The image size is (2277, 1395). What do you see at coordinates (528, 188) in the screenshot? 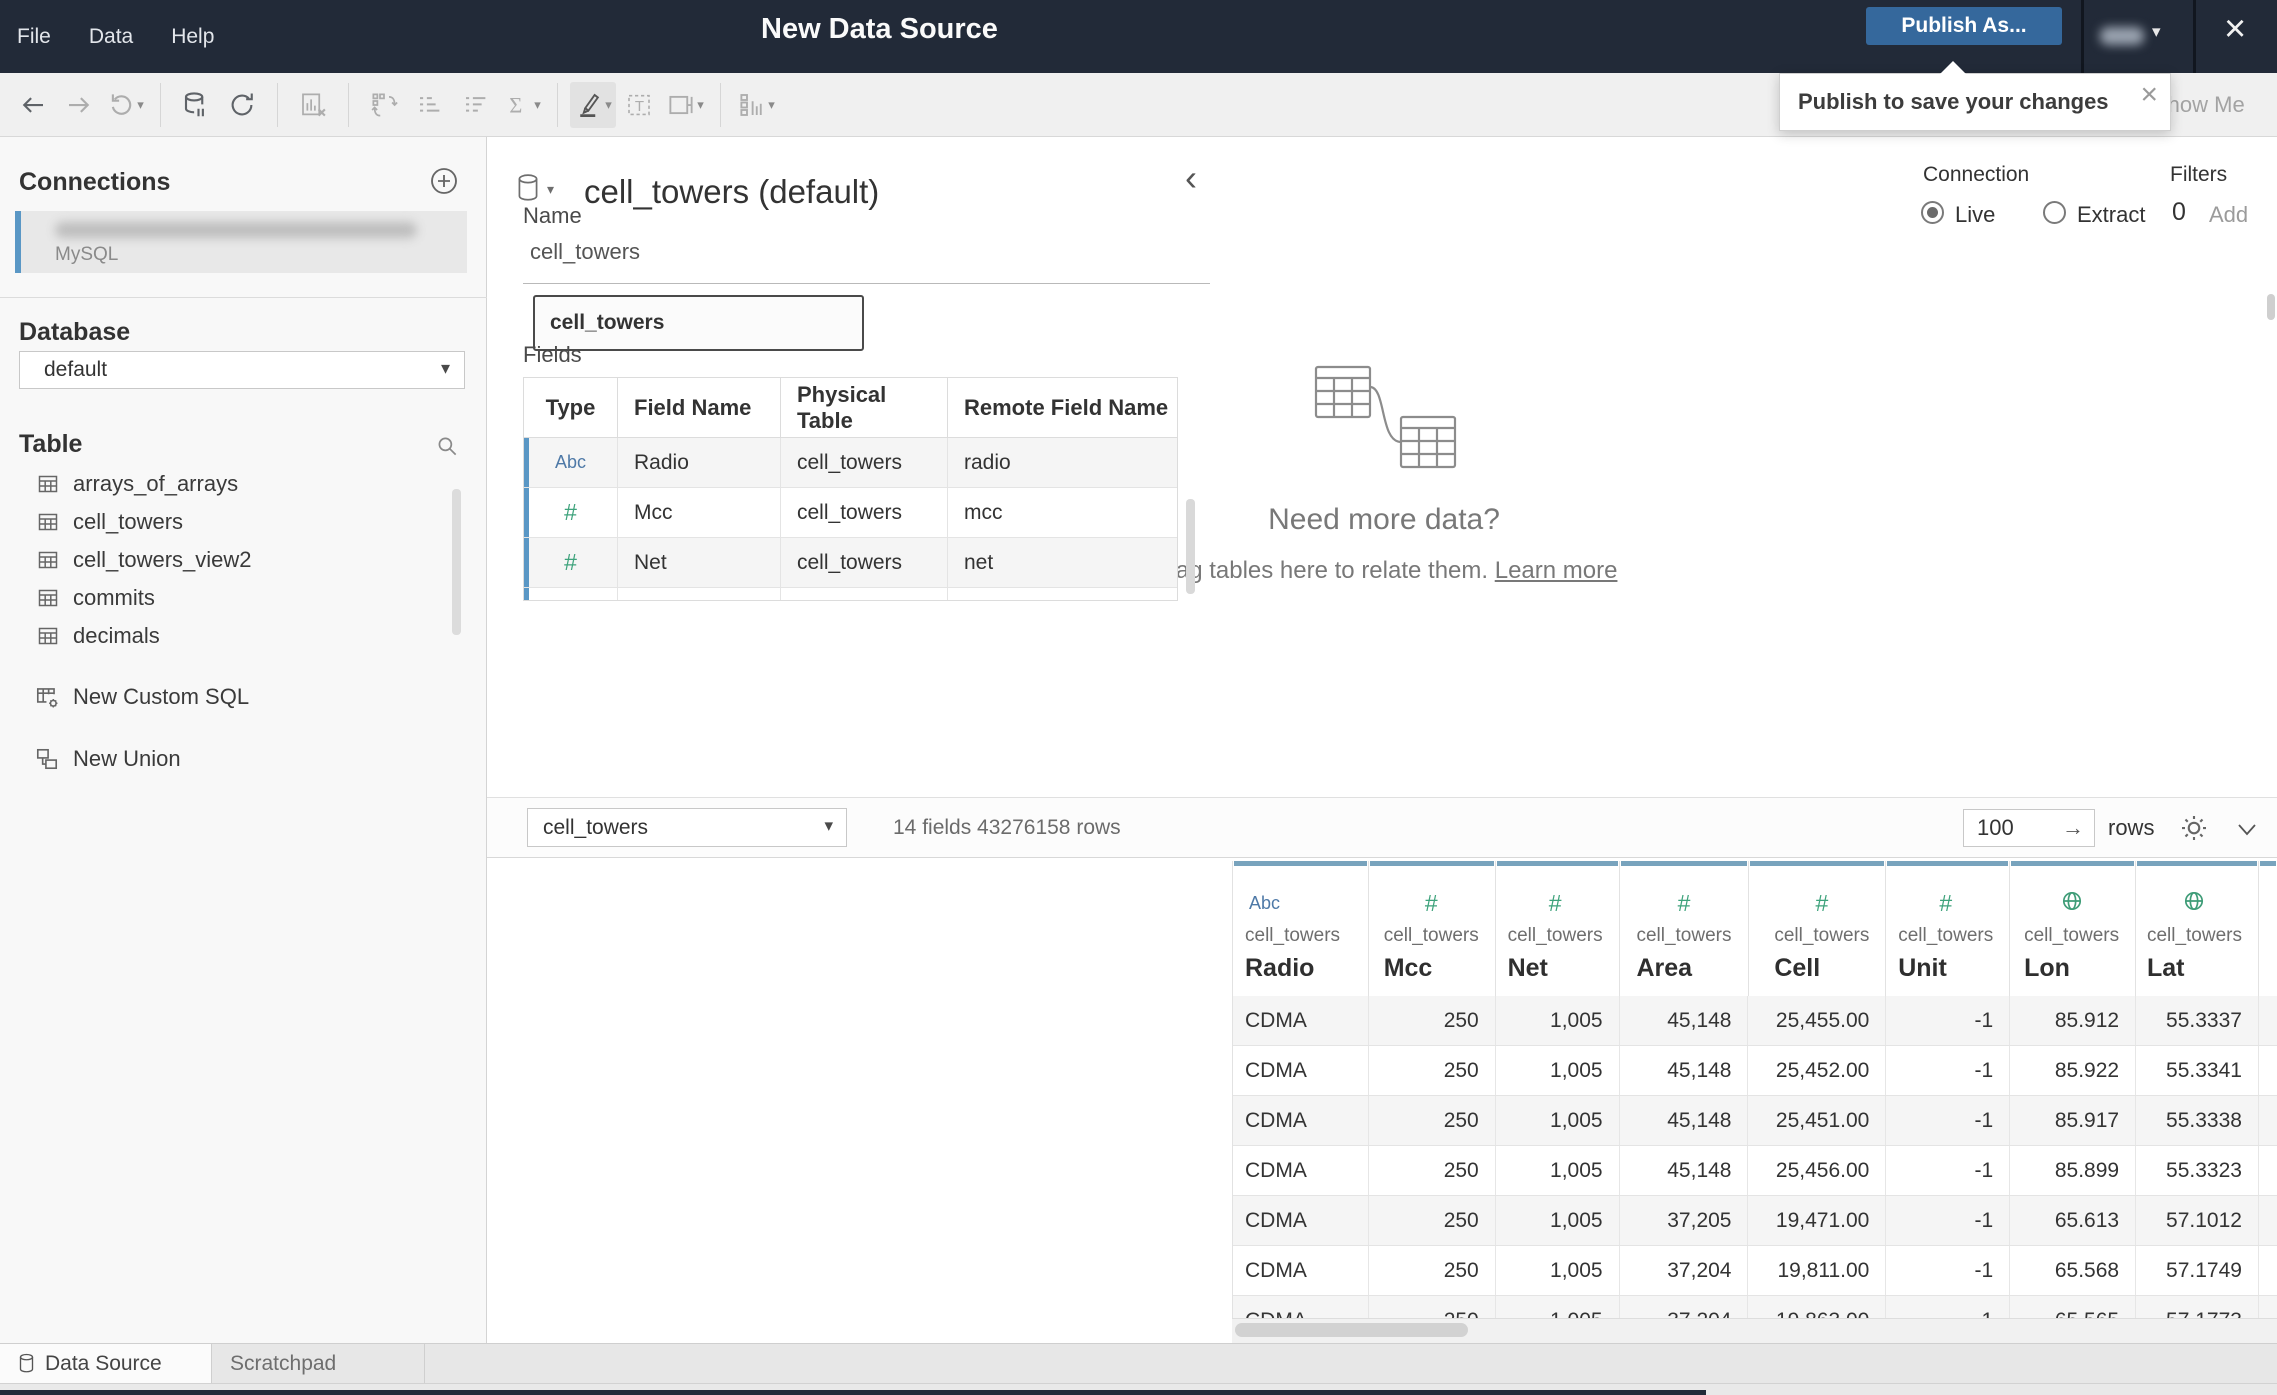
I see `datasource-cylinder-icon` at bounding box center [528, 188].